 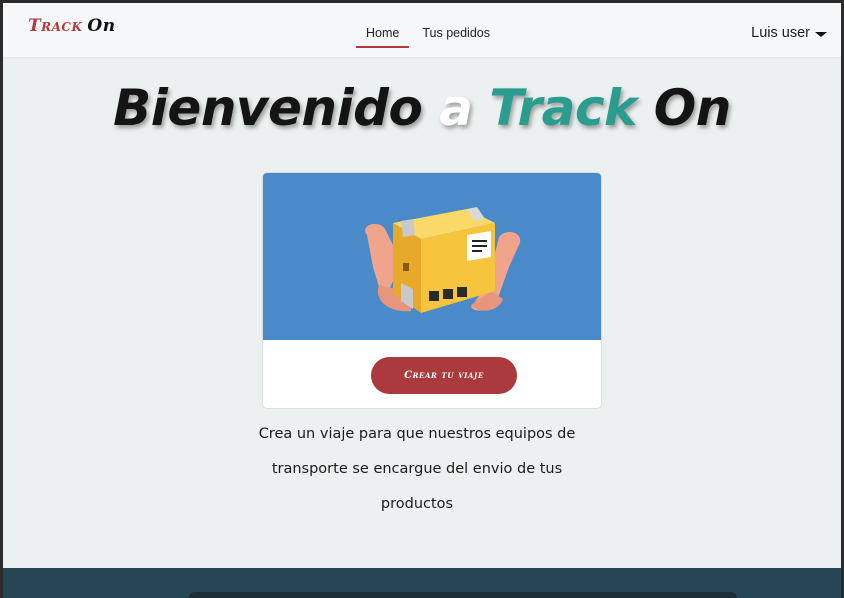 I want to click on hero-word-track: Track, so click(x=563, y=108).